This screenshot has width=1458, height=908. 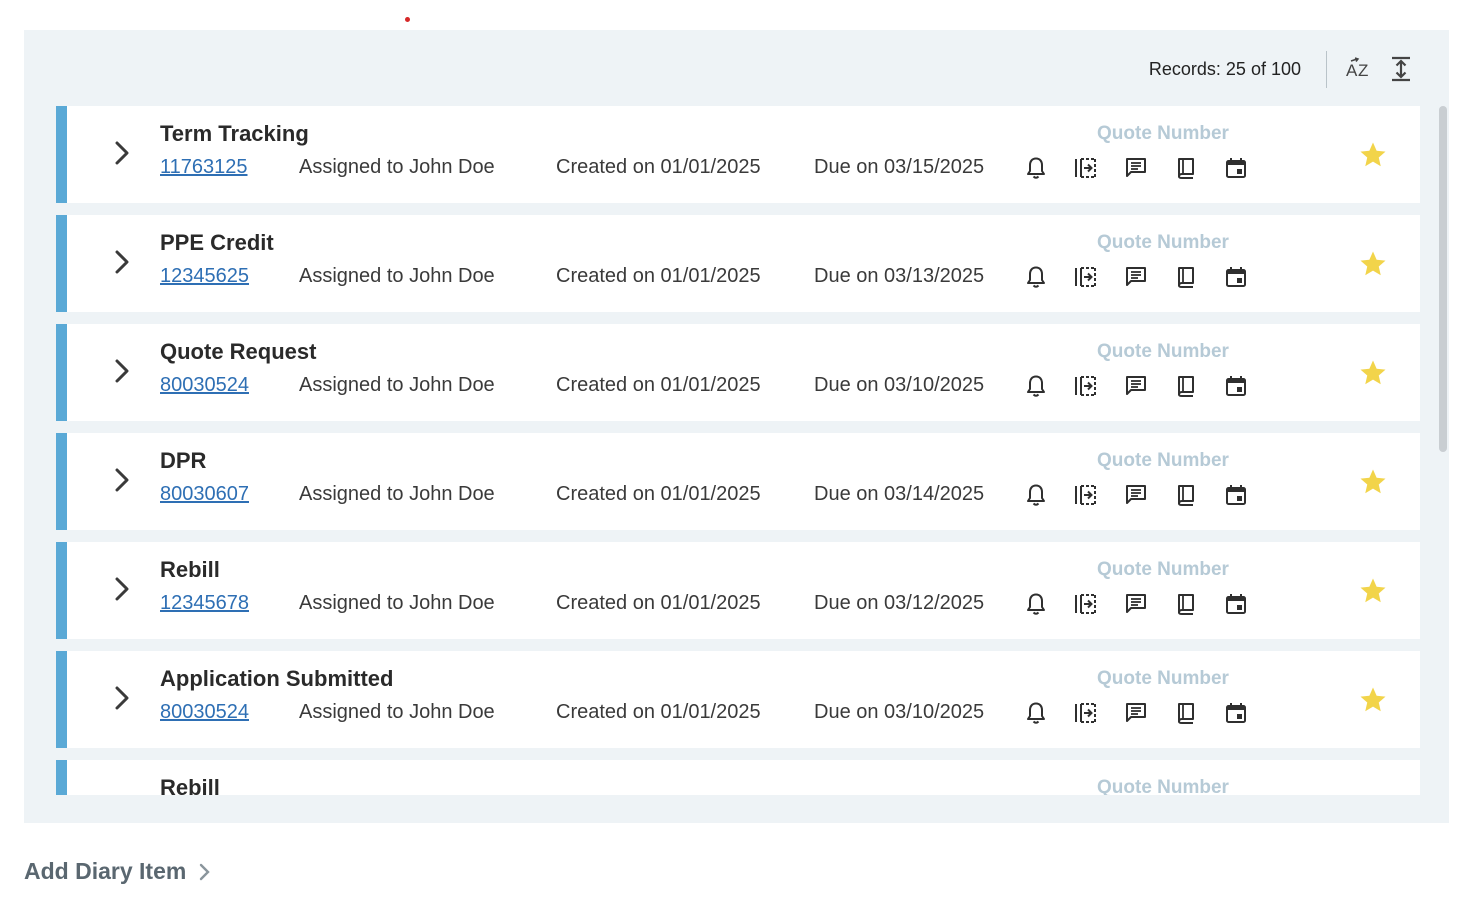 What do you see at coordinates (1442, 460) in the screenshot?
I see `scrollbar` at bounding box center [1442, 460].